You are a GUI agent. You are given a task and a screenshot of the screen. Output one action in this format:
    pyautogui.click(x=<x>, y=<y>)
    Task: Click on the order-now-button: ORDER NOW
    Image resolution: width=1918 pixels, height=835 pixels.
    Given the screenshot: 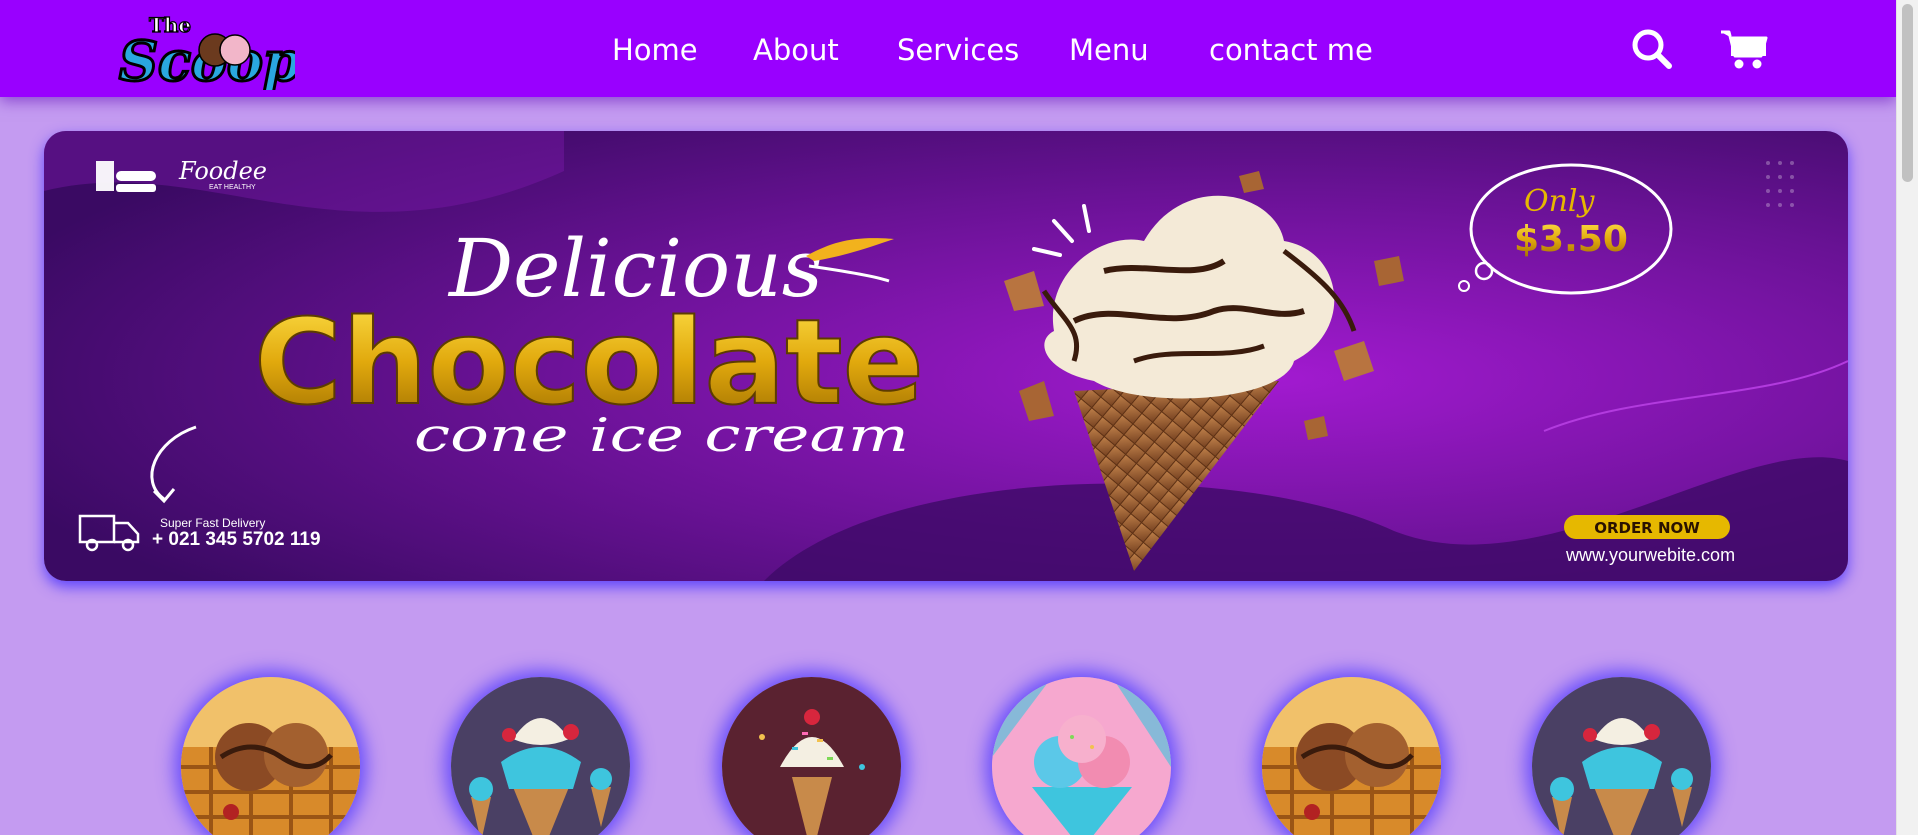 What is the action you would take?
    pyautogui.click(x=1647, y=527)
    